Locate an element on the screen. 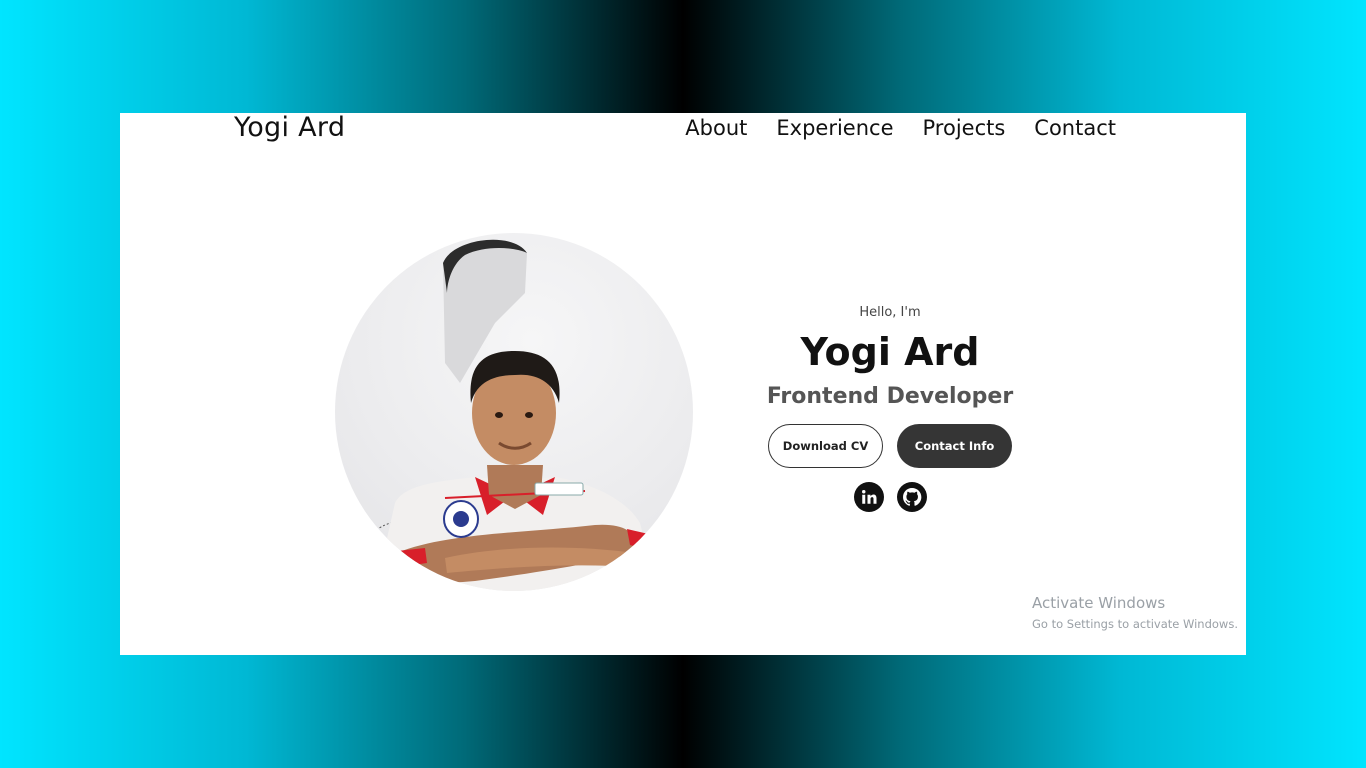 This screenshot has width=1366, height=768. github-icon is located at coordinates (911, 497).